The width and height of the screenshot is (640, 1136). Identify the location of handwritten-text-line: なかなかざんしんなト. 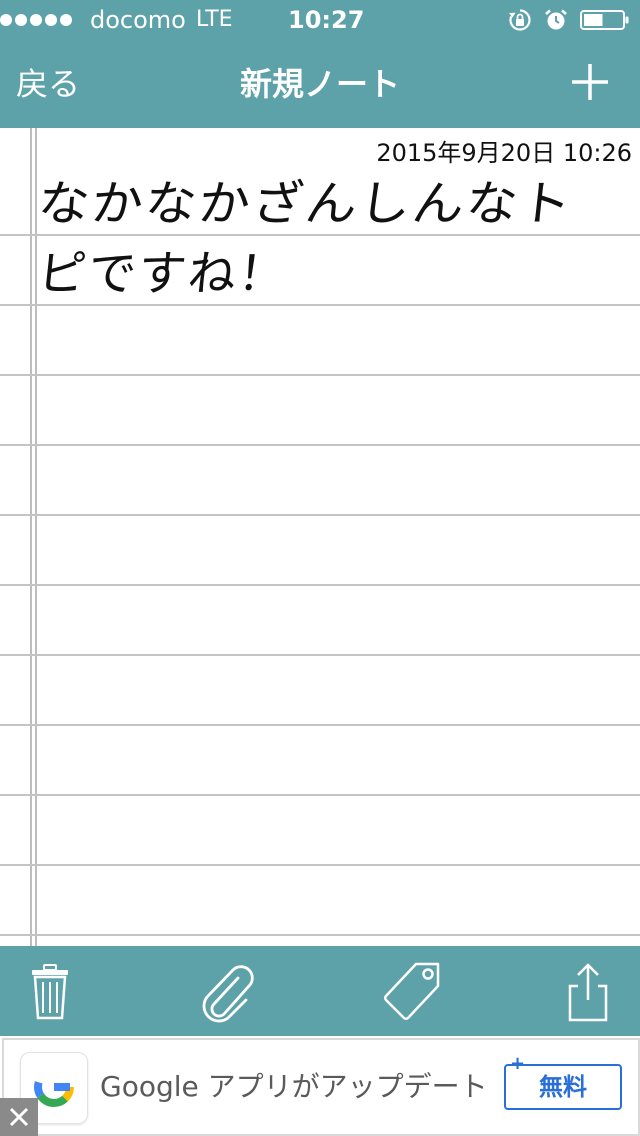
(305, 204).